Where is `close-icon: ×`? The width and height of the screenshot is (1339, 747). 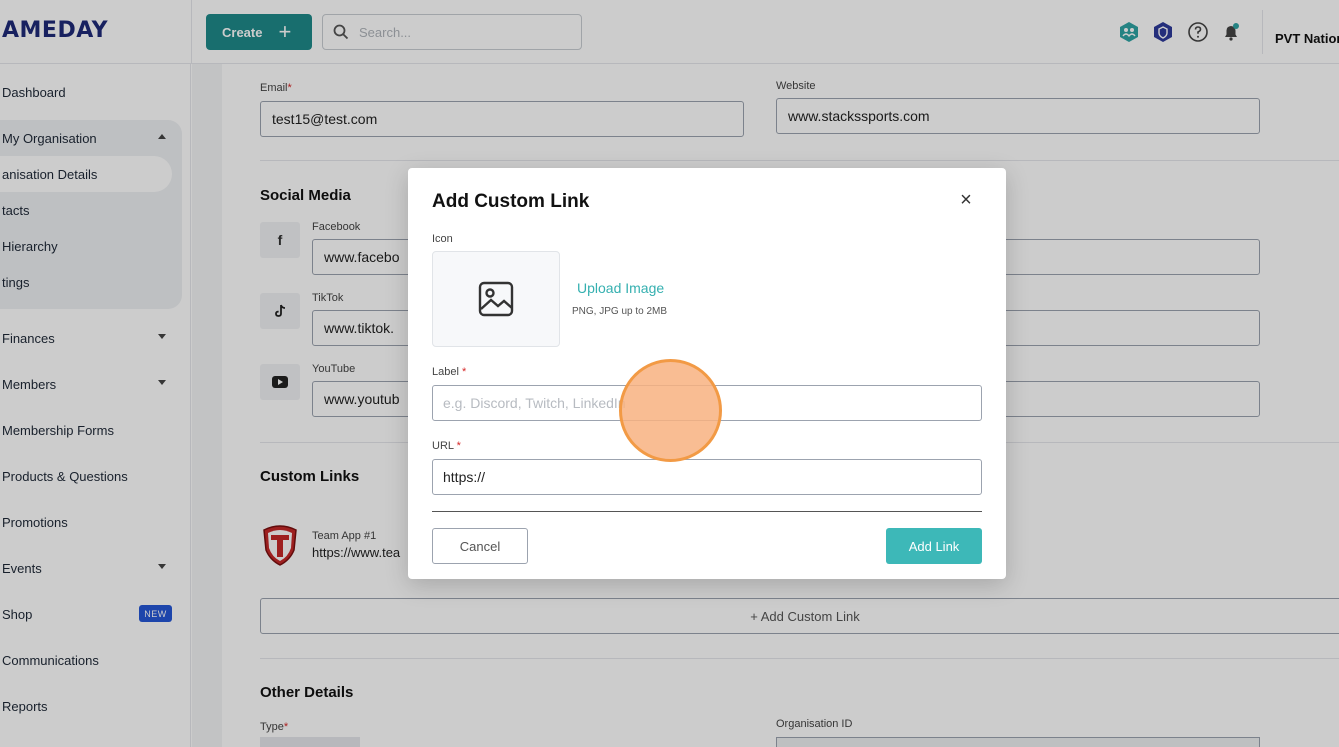
close-icon: × is located at coordinates (966, 200).